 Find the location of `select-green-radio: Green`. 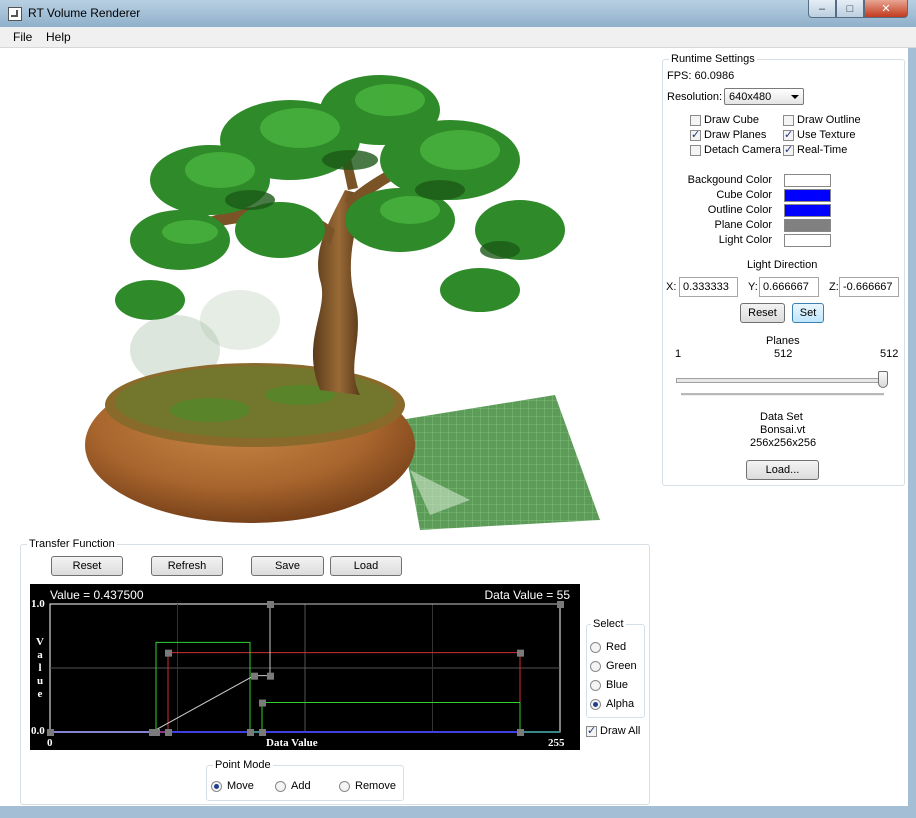

select-green-radio: Green is located at coordinates (613, 666).